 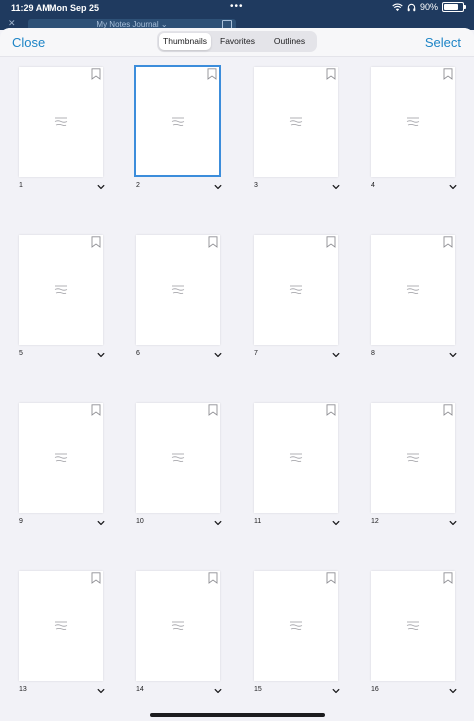 What do you see at coordinates (179, 356) in the screenshot?
I see `page-label-row: 6` at bounding box center [179, 356].